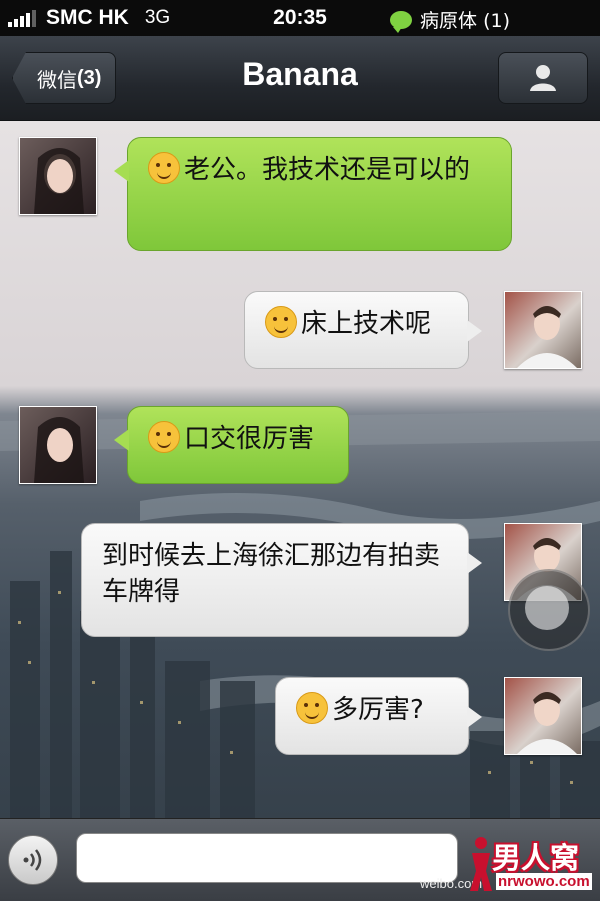 The width and height of the screenshot is (600, 901). Describe the element at coordinates (549, 610) in the screenshot. I see `assistive-touch-button` at that location.